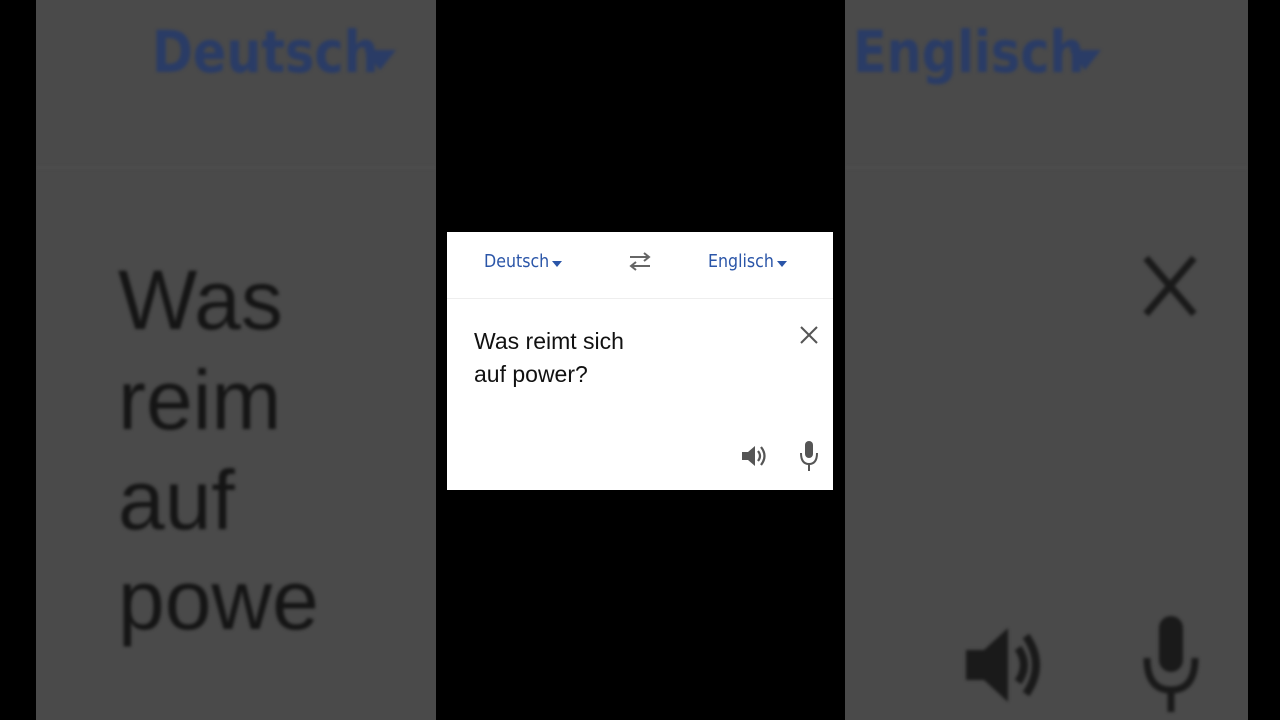 This screenshot has height=720, width=1280. What do you see at coordinates (782, 264) in the screenshot?
I see `target-language-caret-icon` at bounding box center [782, 264].